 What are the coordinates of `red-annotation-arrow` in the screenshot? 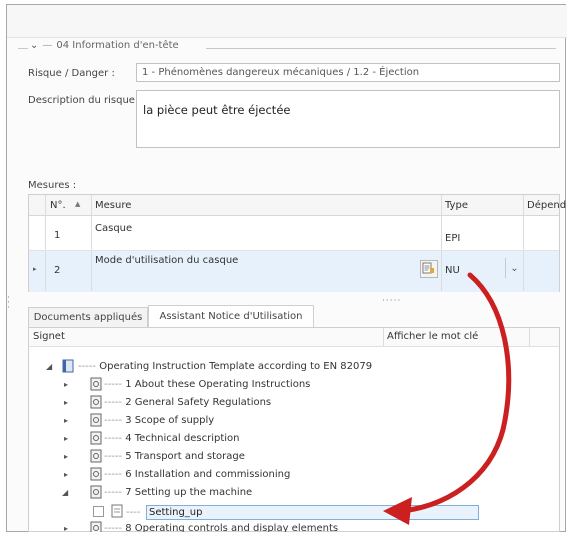 It's located at (447, 398).